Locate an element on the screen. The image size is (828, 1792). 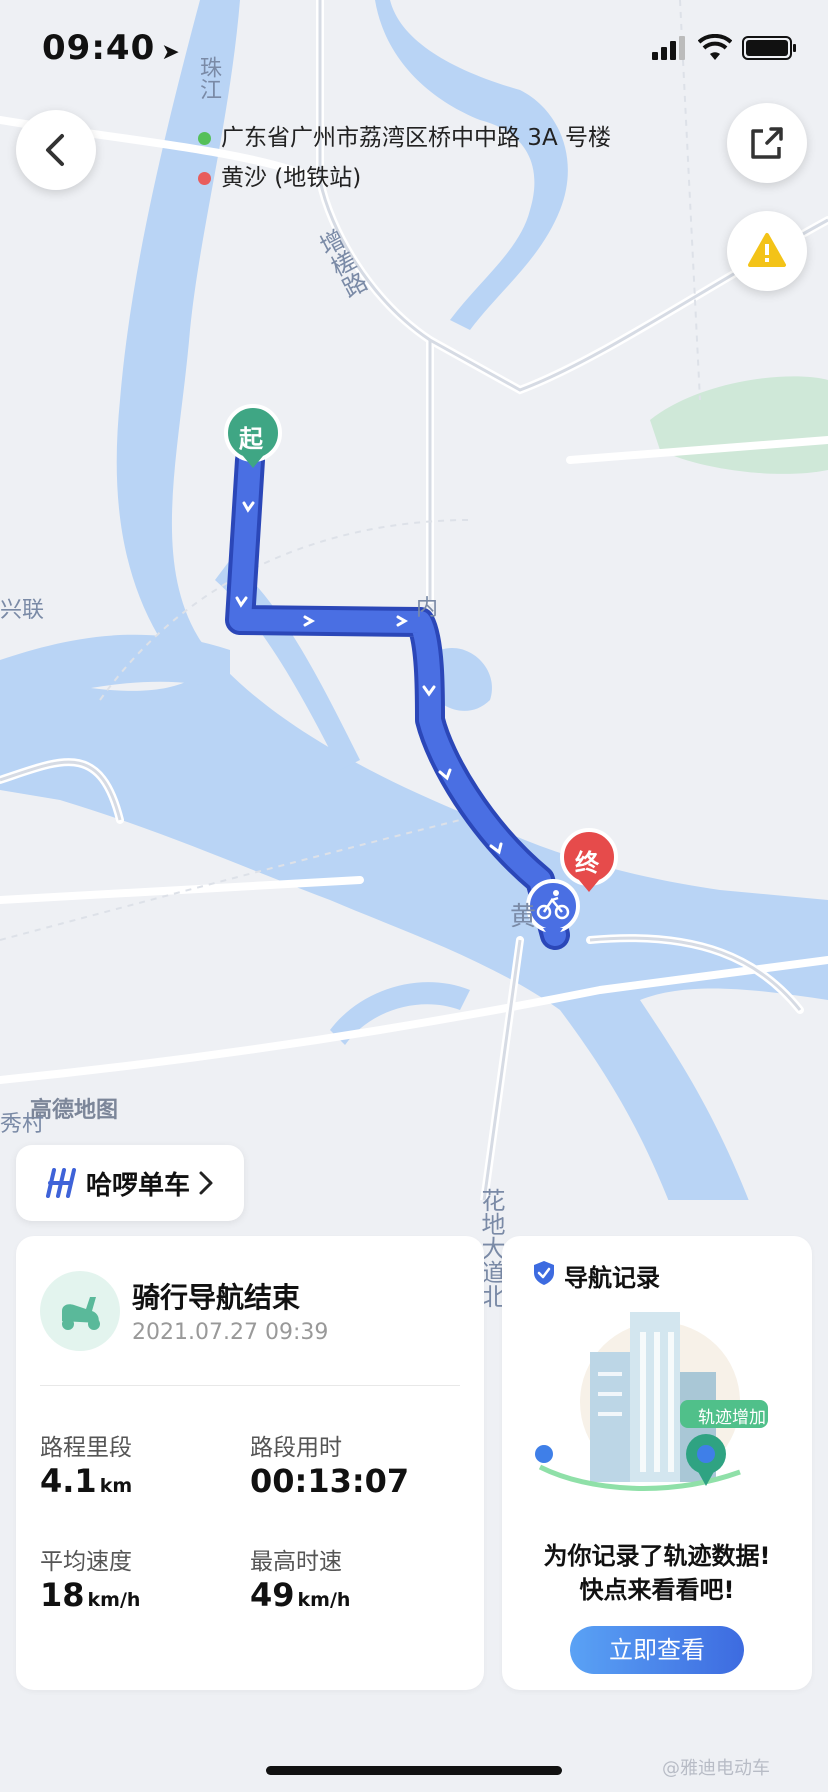
ride-title: 骑行导航结束 is located at coordinates (216, 1297).